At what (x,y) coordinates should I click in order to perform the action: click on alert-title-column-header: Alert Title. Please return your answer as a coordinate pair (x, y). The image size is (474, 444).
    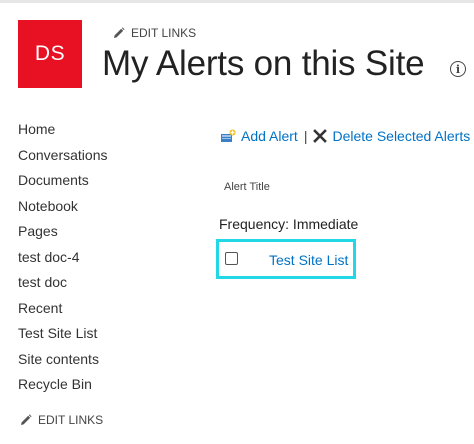
    Looking at the image, I should click on (247, 187).